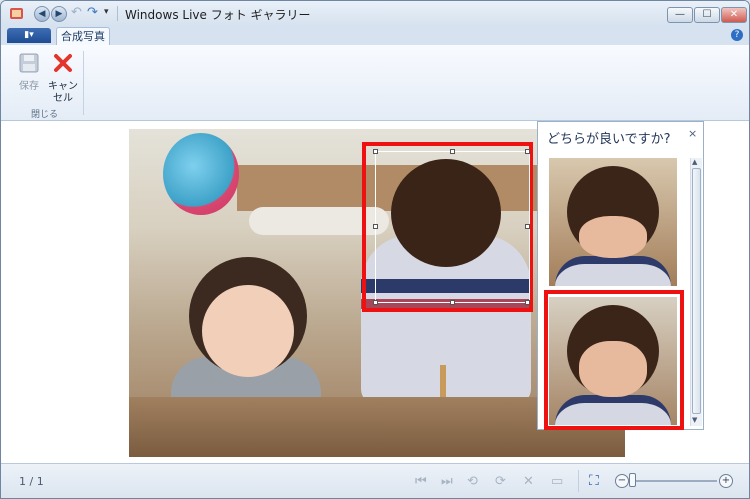  Describe the element at coordinates (375, 36) in the screenshot. I see `ribbon-tab-row: ▮▾ 合成写真 ?` at that location.